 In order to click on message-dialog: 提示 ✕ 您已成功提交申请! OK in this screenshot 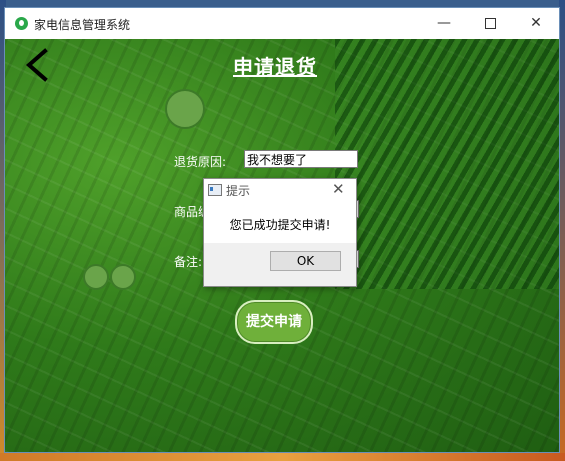, I will do `click(280, 232)`.